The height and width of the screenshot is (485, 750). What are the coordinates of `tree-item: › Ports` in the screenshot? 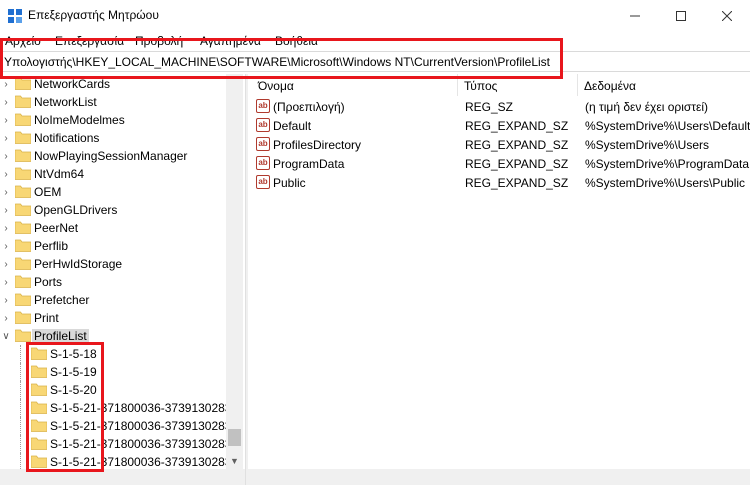 It's located at (122, 282).